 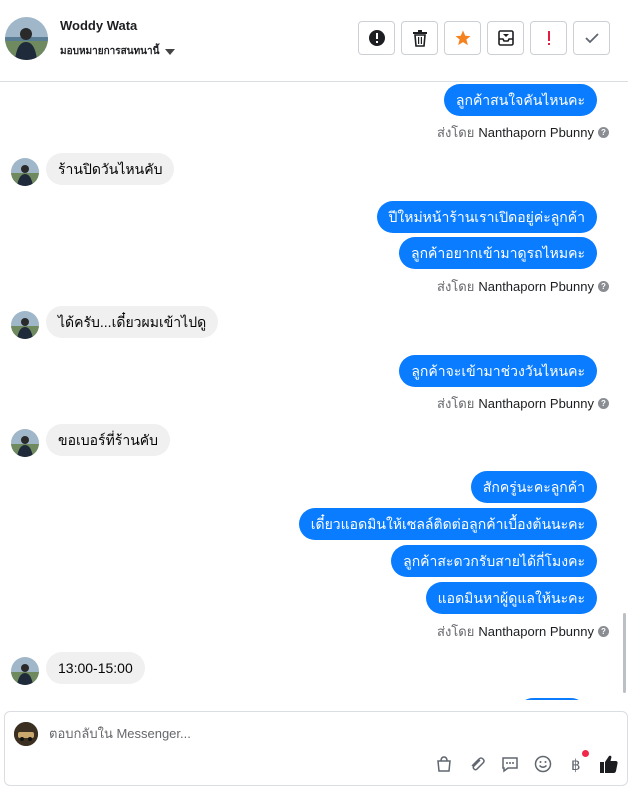 What do you see at coordinates (494, 561) in the screenshot?
I see `outgoing-message: ลูกค้าสะดวกรับสายได้กี่โมงคะ` at bounding box center [494, 561].